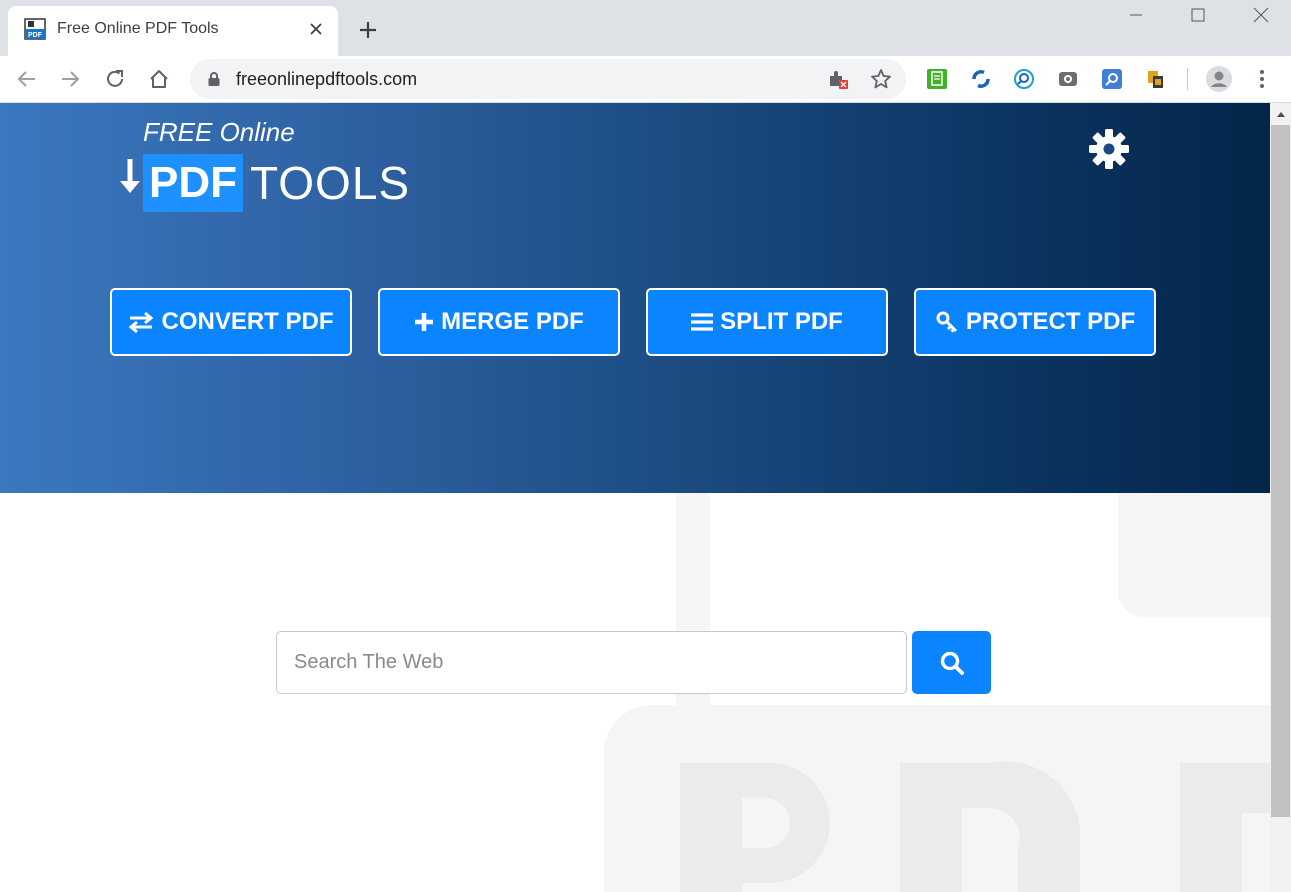 Image resolution: width=1291 pixels, height=892 pixels. What do you see at coordinates (702, 322) in the screenshot?
I see `bars-icon` at bounding box center [702, 322].